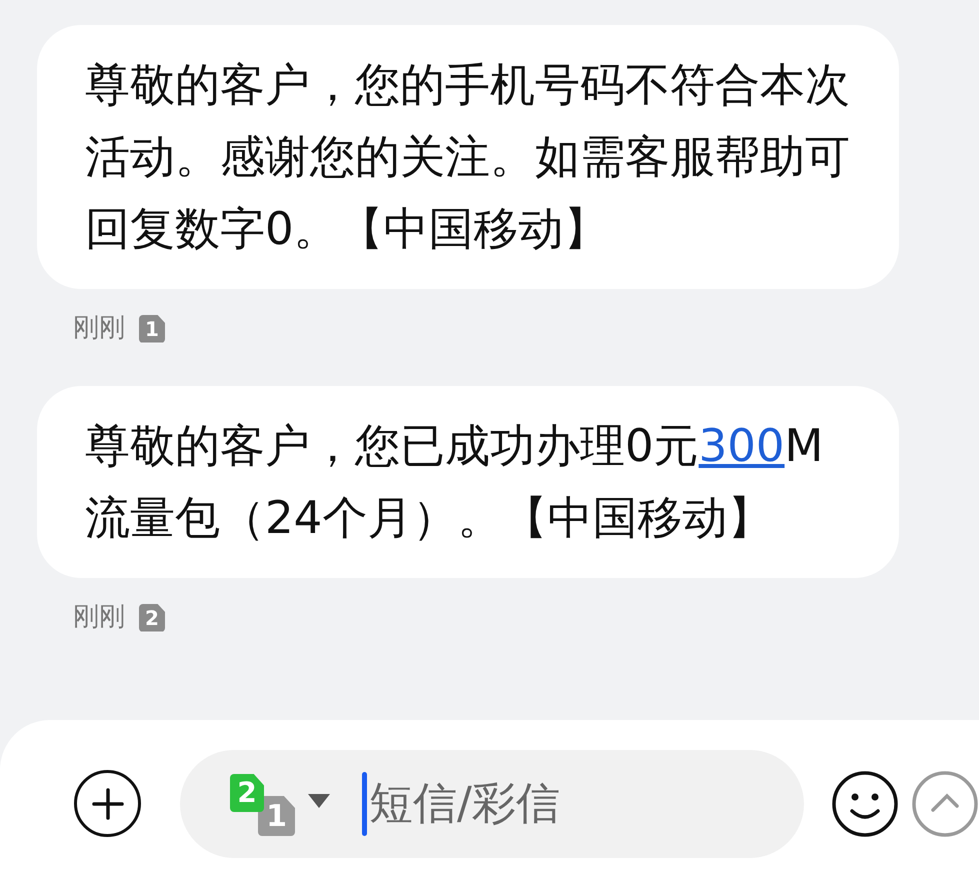 Image resolution: width=979 pixels, height=887 pixels. I want to click on sim-badge: 2, so click(152, 618).